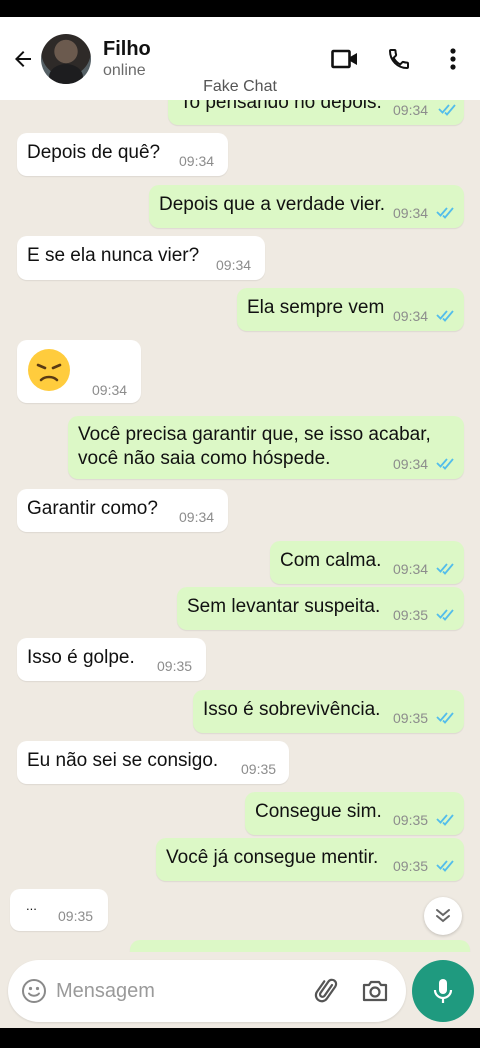  I want to click on message-outgoing: To pensando no depois. 09:34, so click(316, 112).